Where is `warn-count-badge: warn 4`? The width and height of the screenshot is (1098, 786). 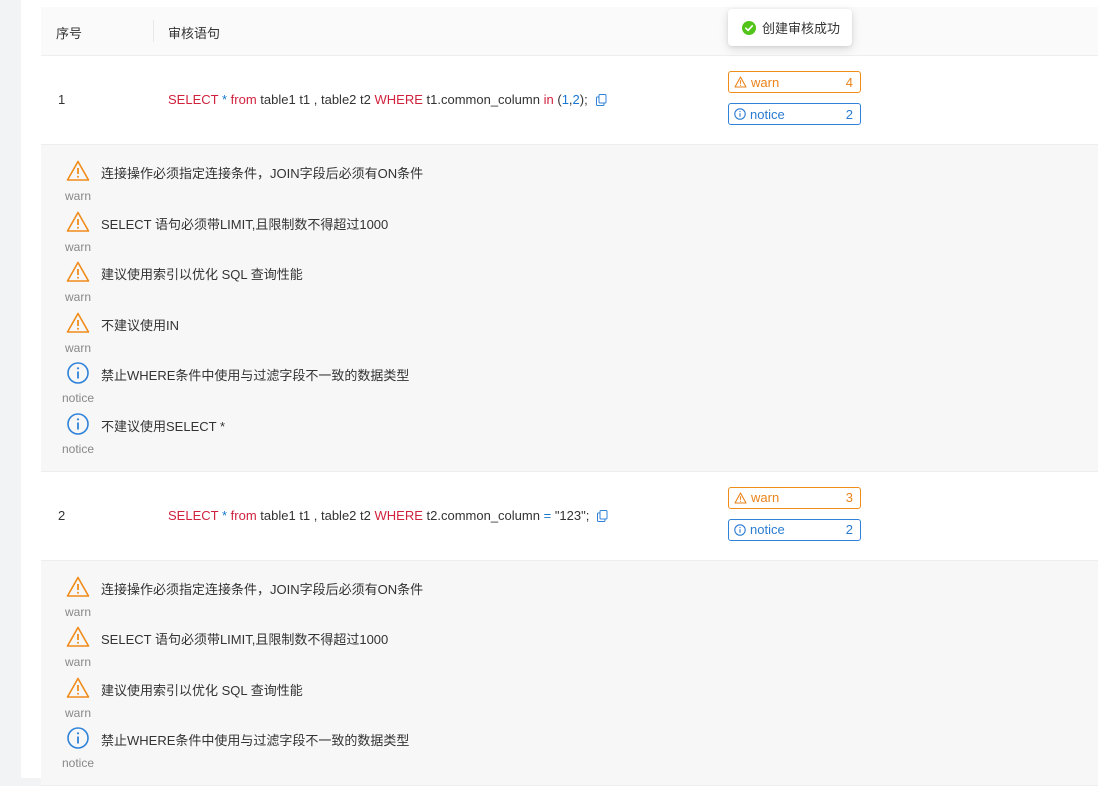 warn-count-badge: warn 4 is located at coordinates (794, 82).